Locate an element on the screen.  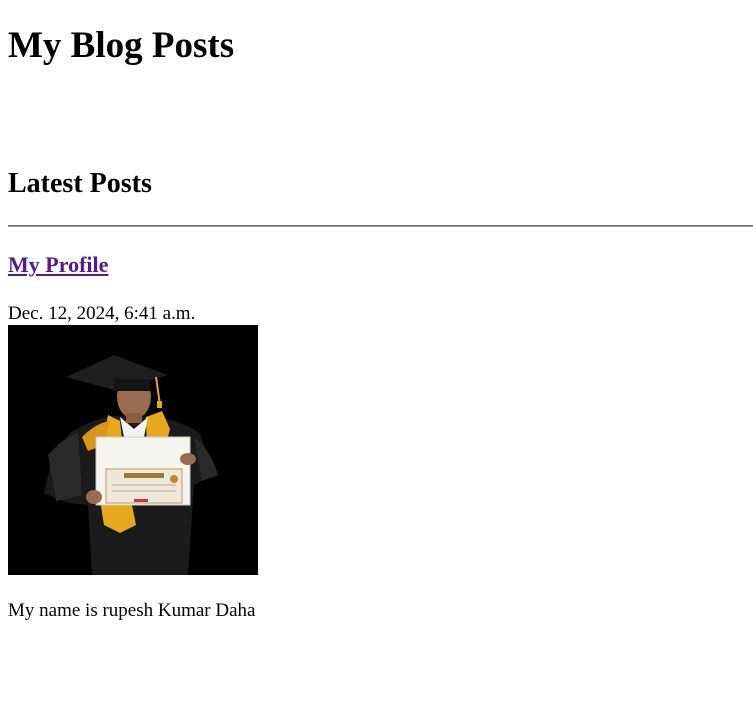
page-title: My Blog Posts is located at coordinates (121, 45).